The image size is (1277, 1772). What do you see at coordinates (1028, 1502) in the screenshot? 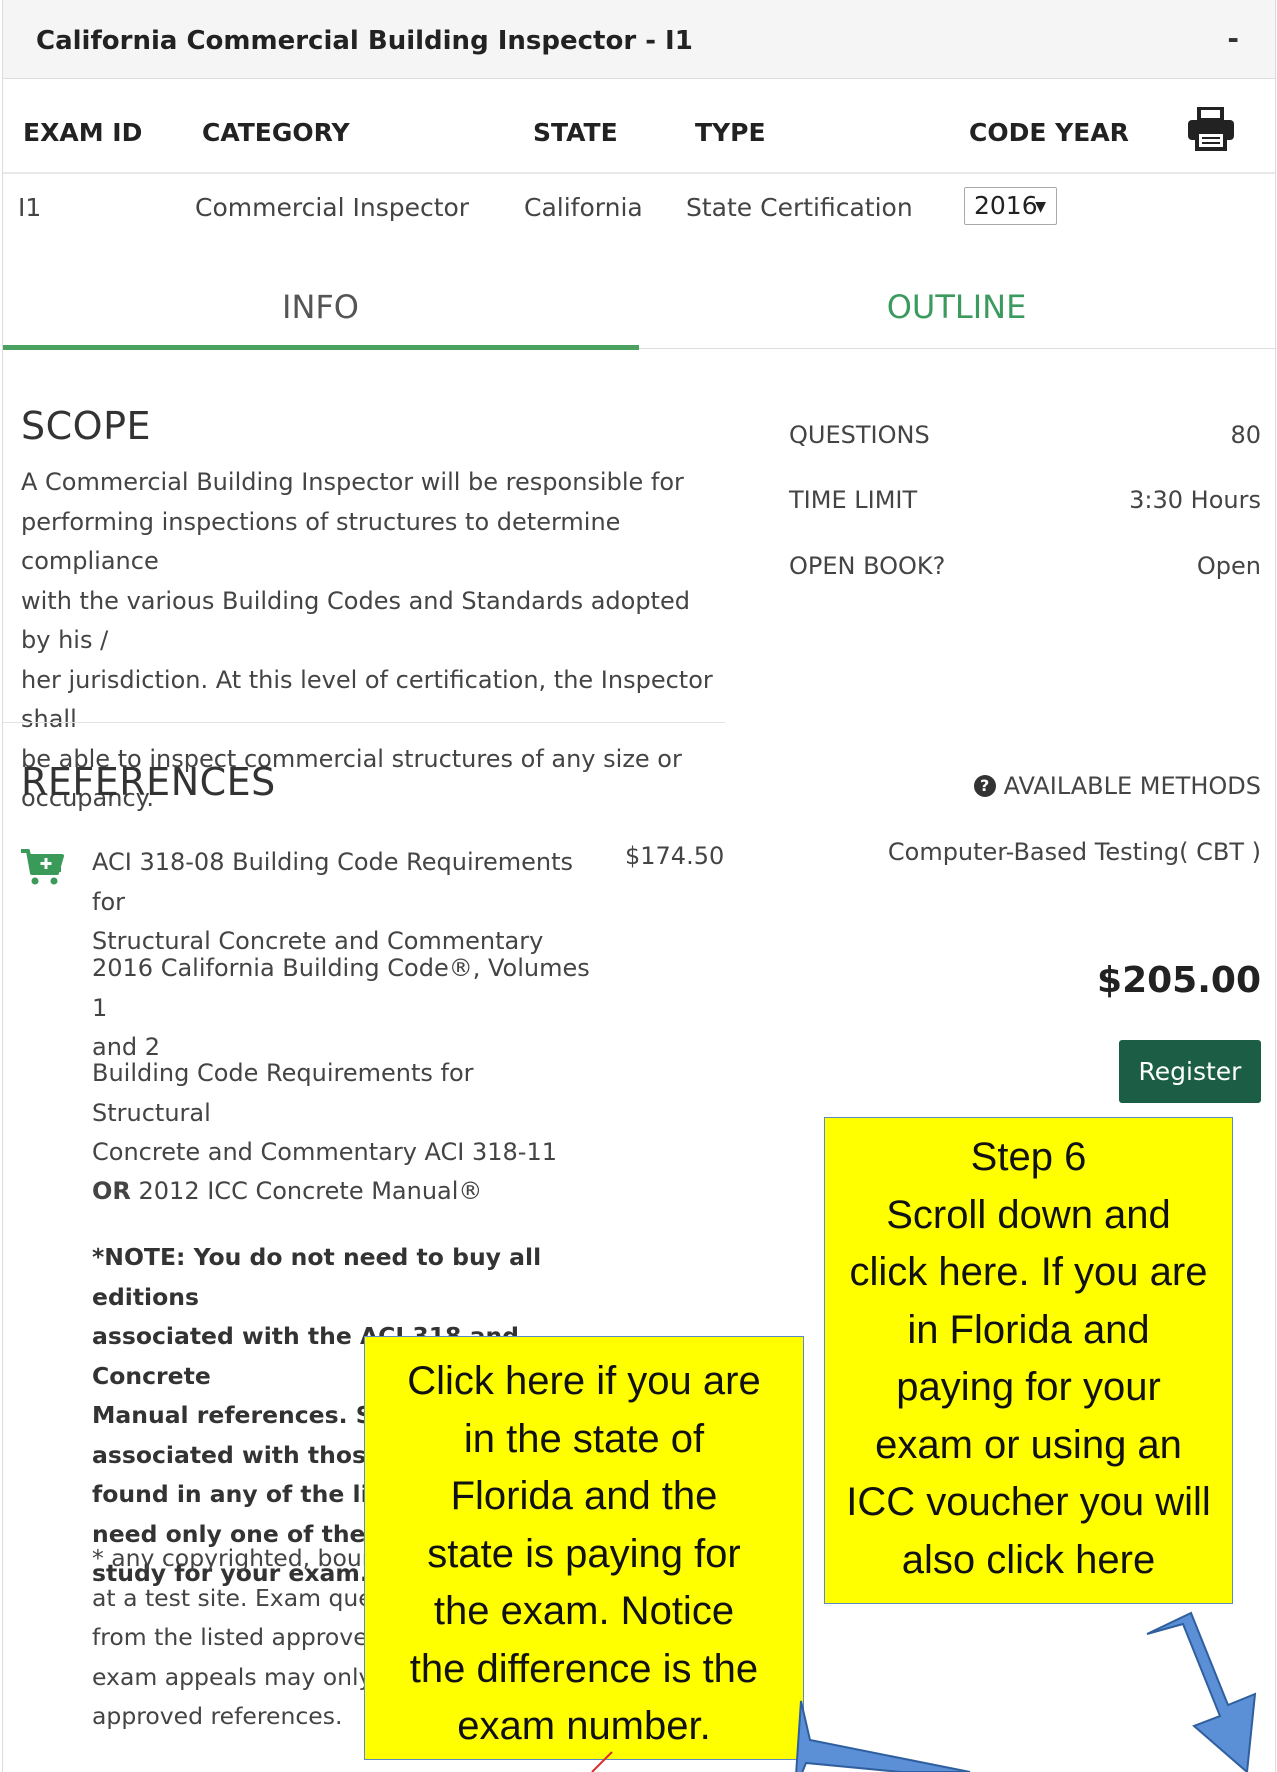
I see `callout-line: ICC voucher you will` at bounding box center [1028, 1502].